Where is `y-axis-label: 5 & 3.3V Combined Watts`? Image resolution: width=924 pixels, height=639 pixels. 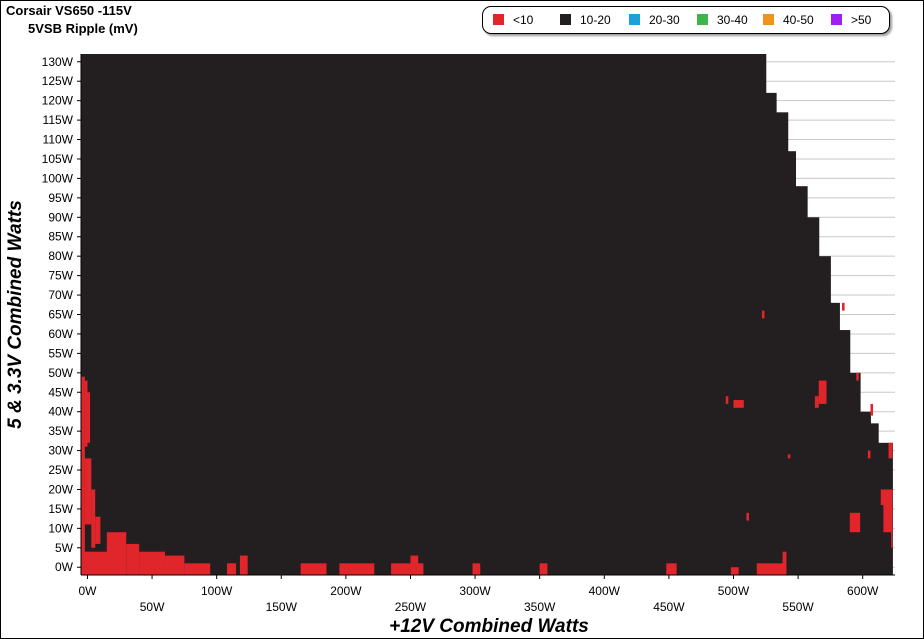
y-axis-label: 5 & 3.3V Combined Watts is located at coordinates (15, 314).